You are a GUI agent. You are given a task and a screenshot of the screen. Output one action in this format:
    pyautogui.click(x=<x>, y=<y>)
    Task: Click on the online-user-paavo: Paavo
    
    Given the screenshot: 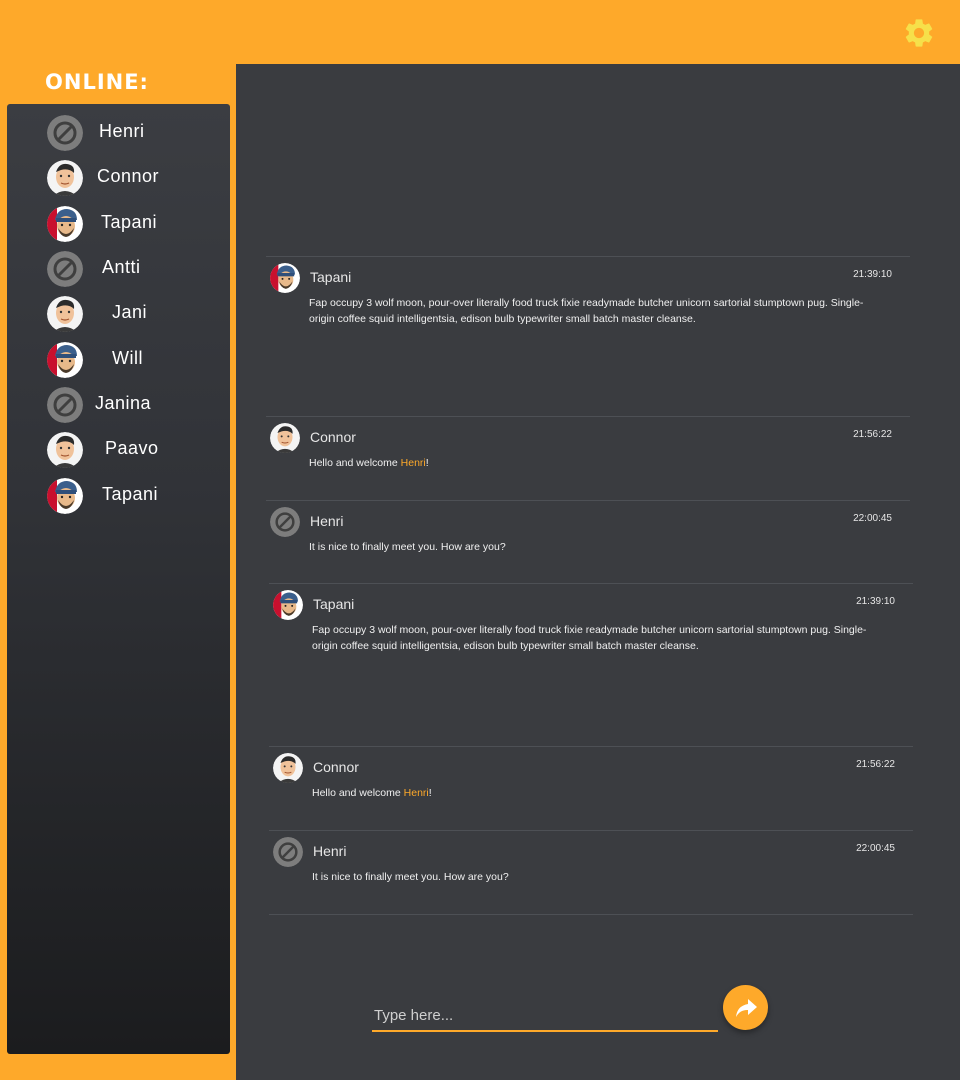 What is the action you would take?
    pyautogui.click(x=137, y=450)
    